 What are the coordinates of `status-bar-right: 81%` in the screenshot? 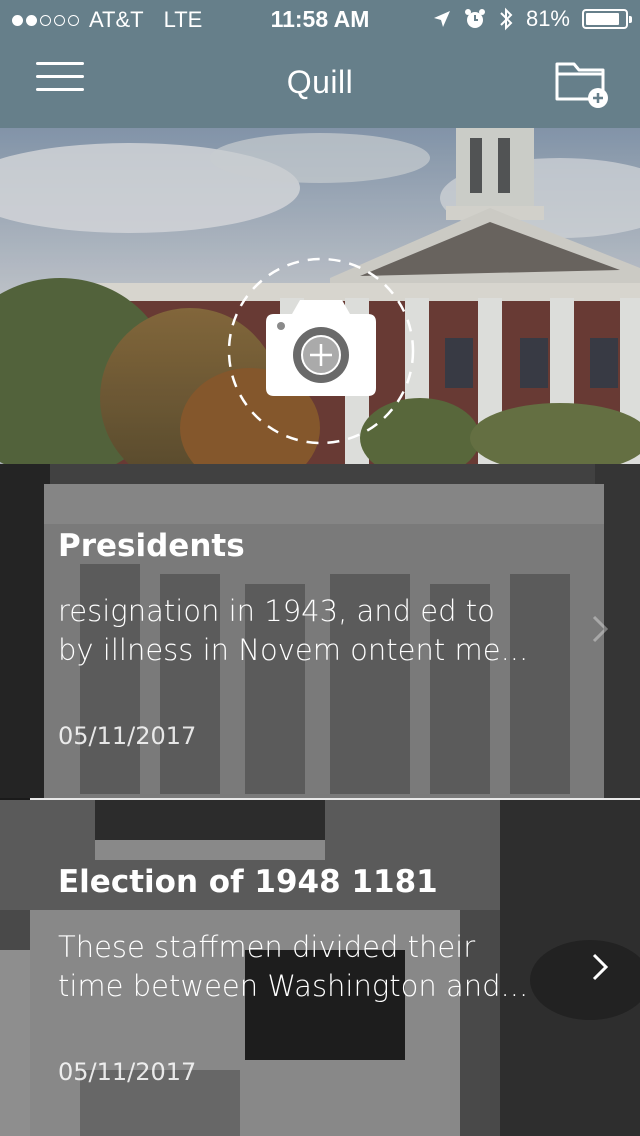 It's located at (532, 19).